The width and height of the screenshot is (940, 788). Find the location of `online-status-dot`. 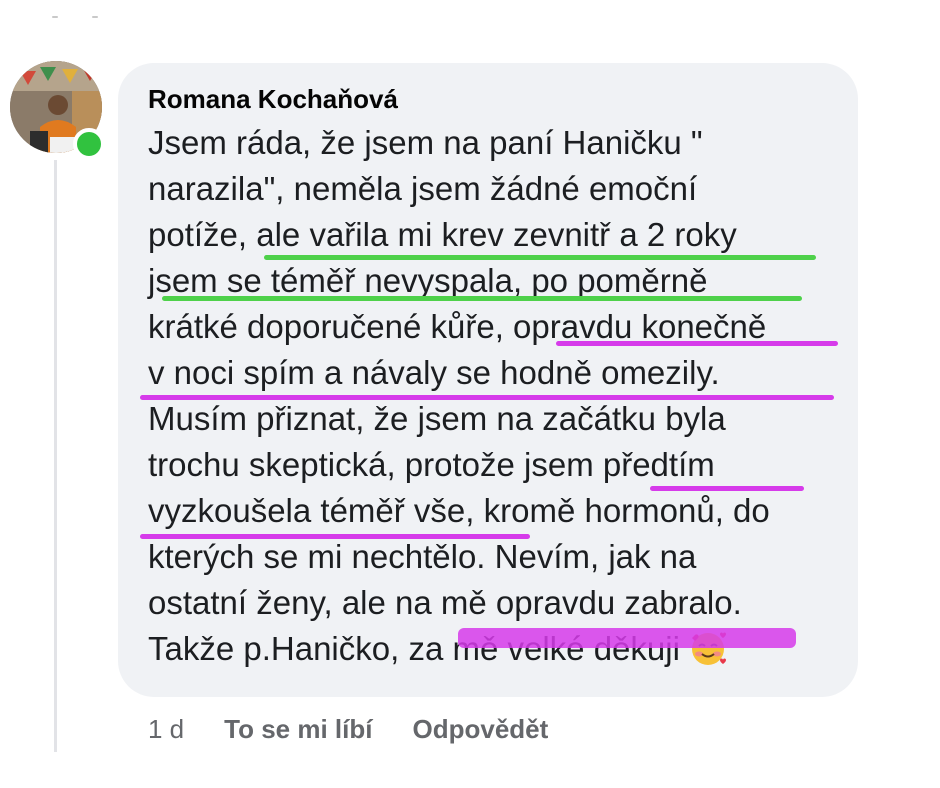

online-status-dot is located at coordinates (89, 144).